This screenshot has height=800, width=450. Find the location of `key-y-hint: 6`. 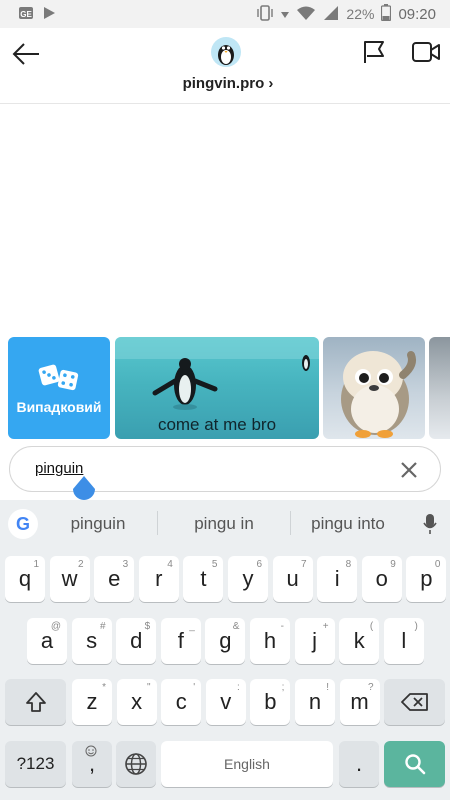

key-y-hint: 6 is located at coordinates (259, 564).